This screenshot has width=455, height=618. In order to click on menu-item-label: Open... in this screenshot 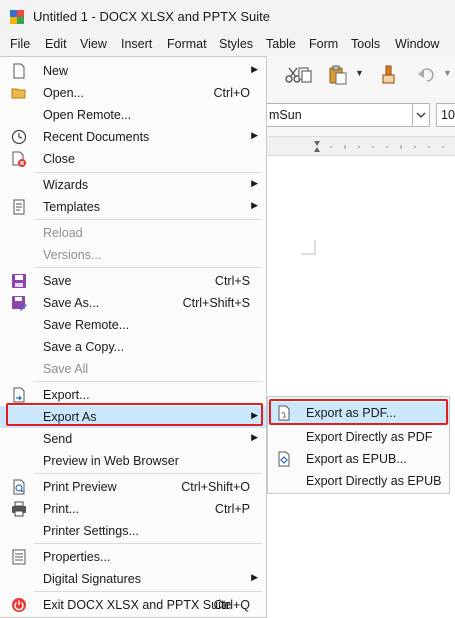, I will do `click(63, 93)`.